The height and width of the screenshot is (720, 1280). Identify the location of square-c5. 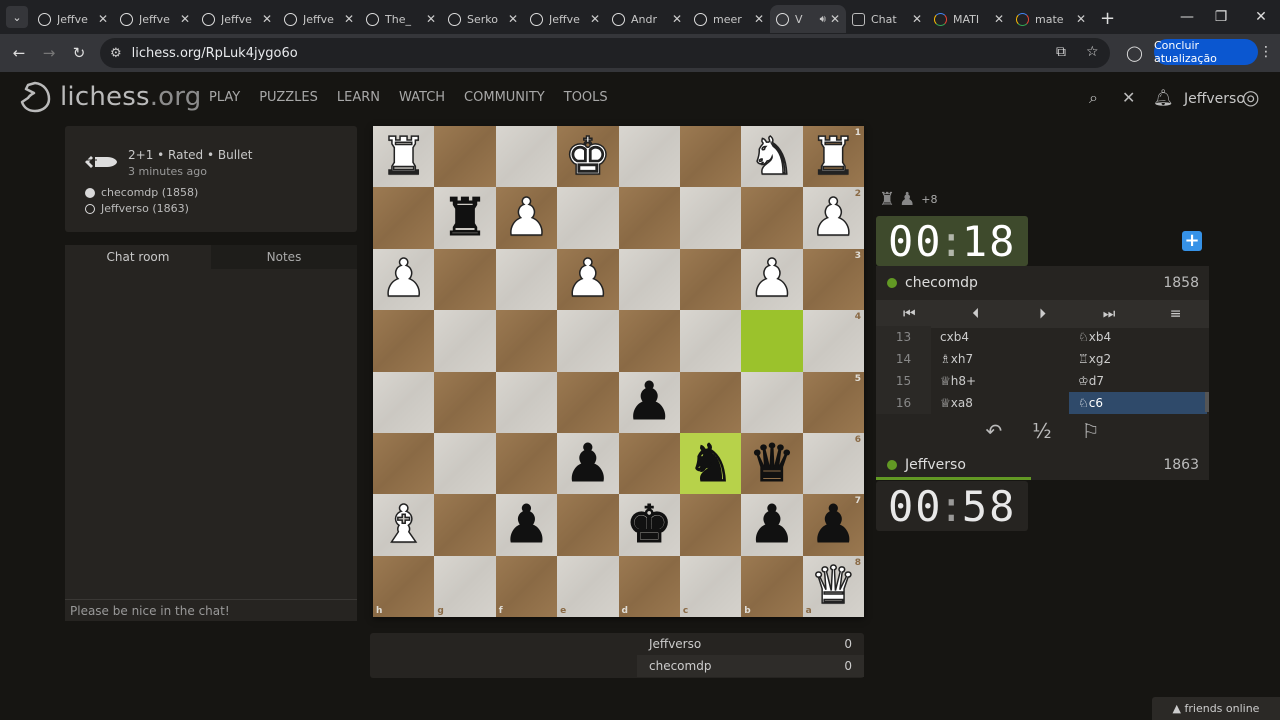
(710, 402).